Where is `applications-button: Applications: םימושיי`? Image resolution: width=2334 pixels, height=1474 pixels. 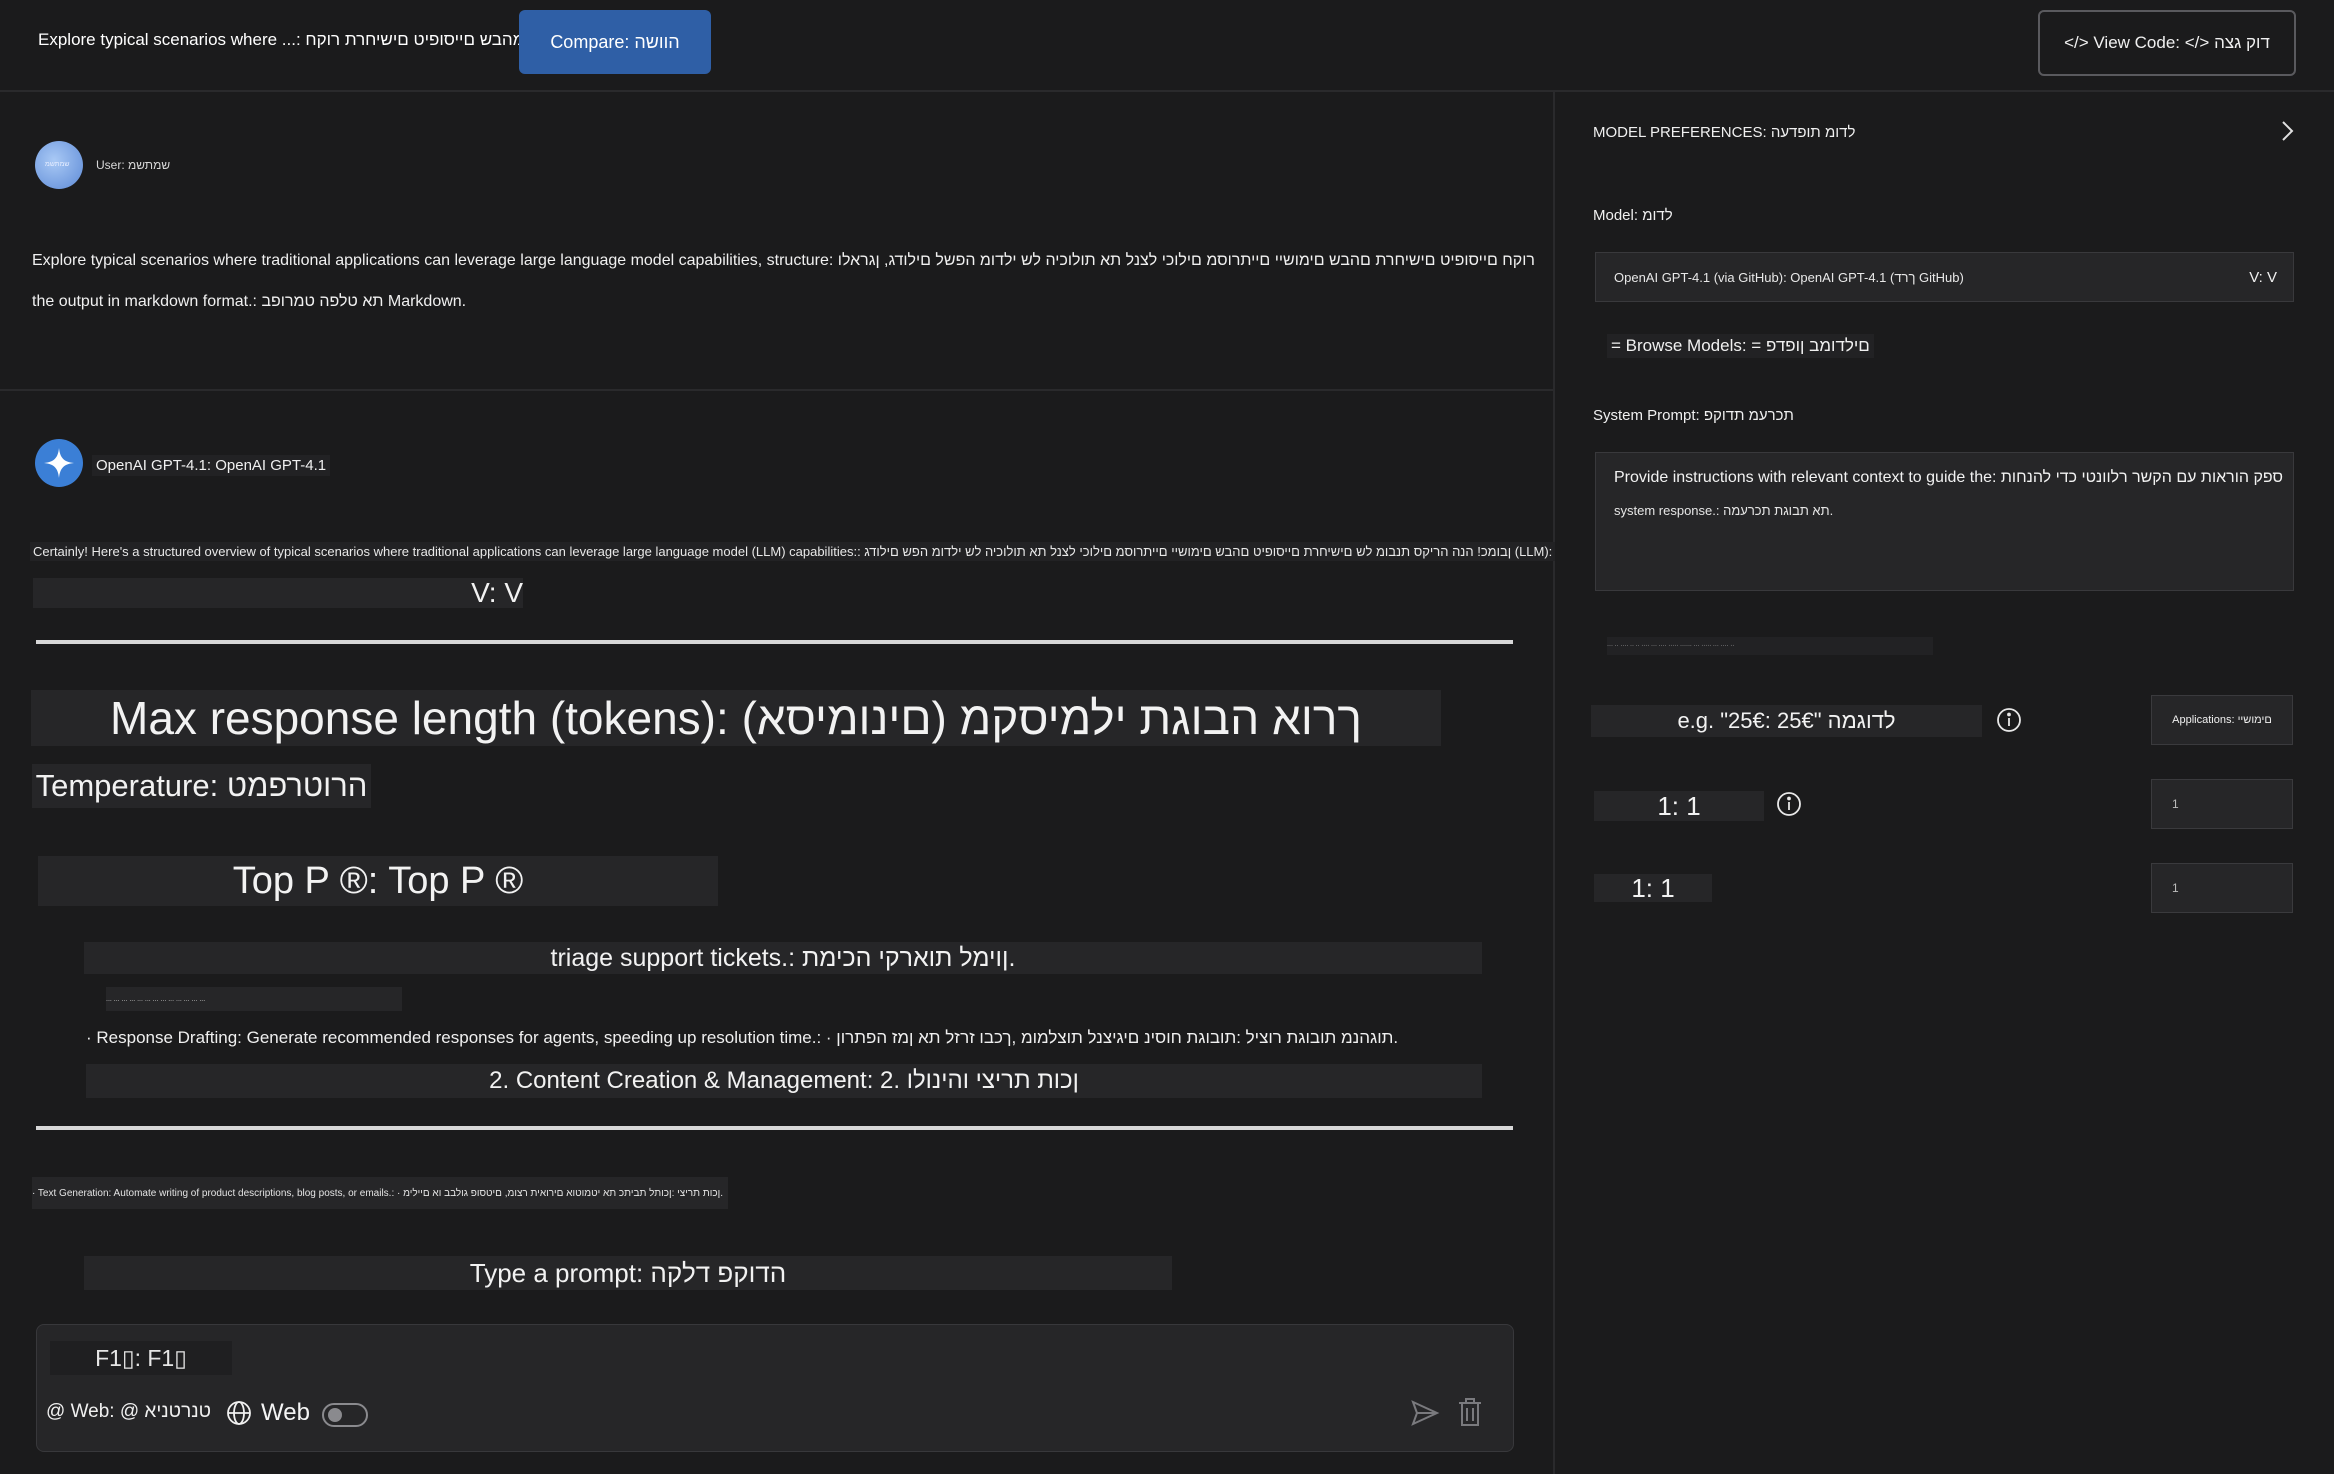 applications-button: Applications: םימושיי is located at coordinates (2222, 720).